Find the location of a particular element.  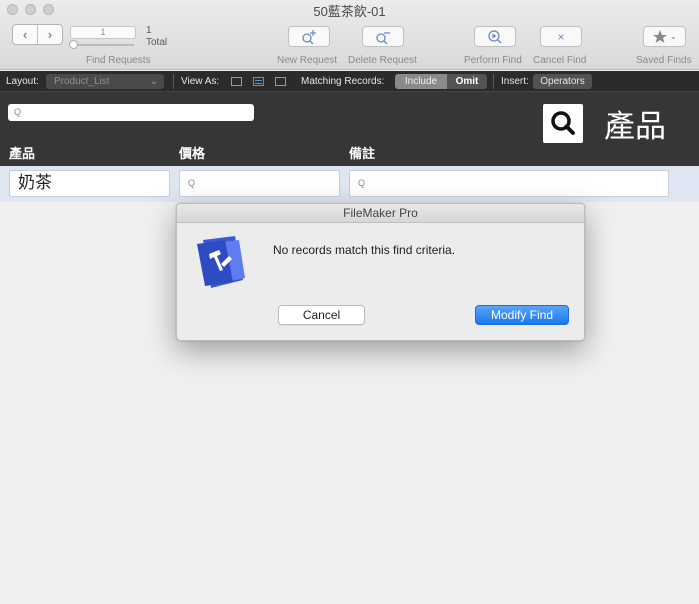

view-as-label: View As: is located at coordinates (200, 81).